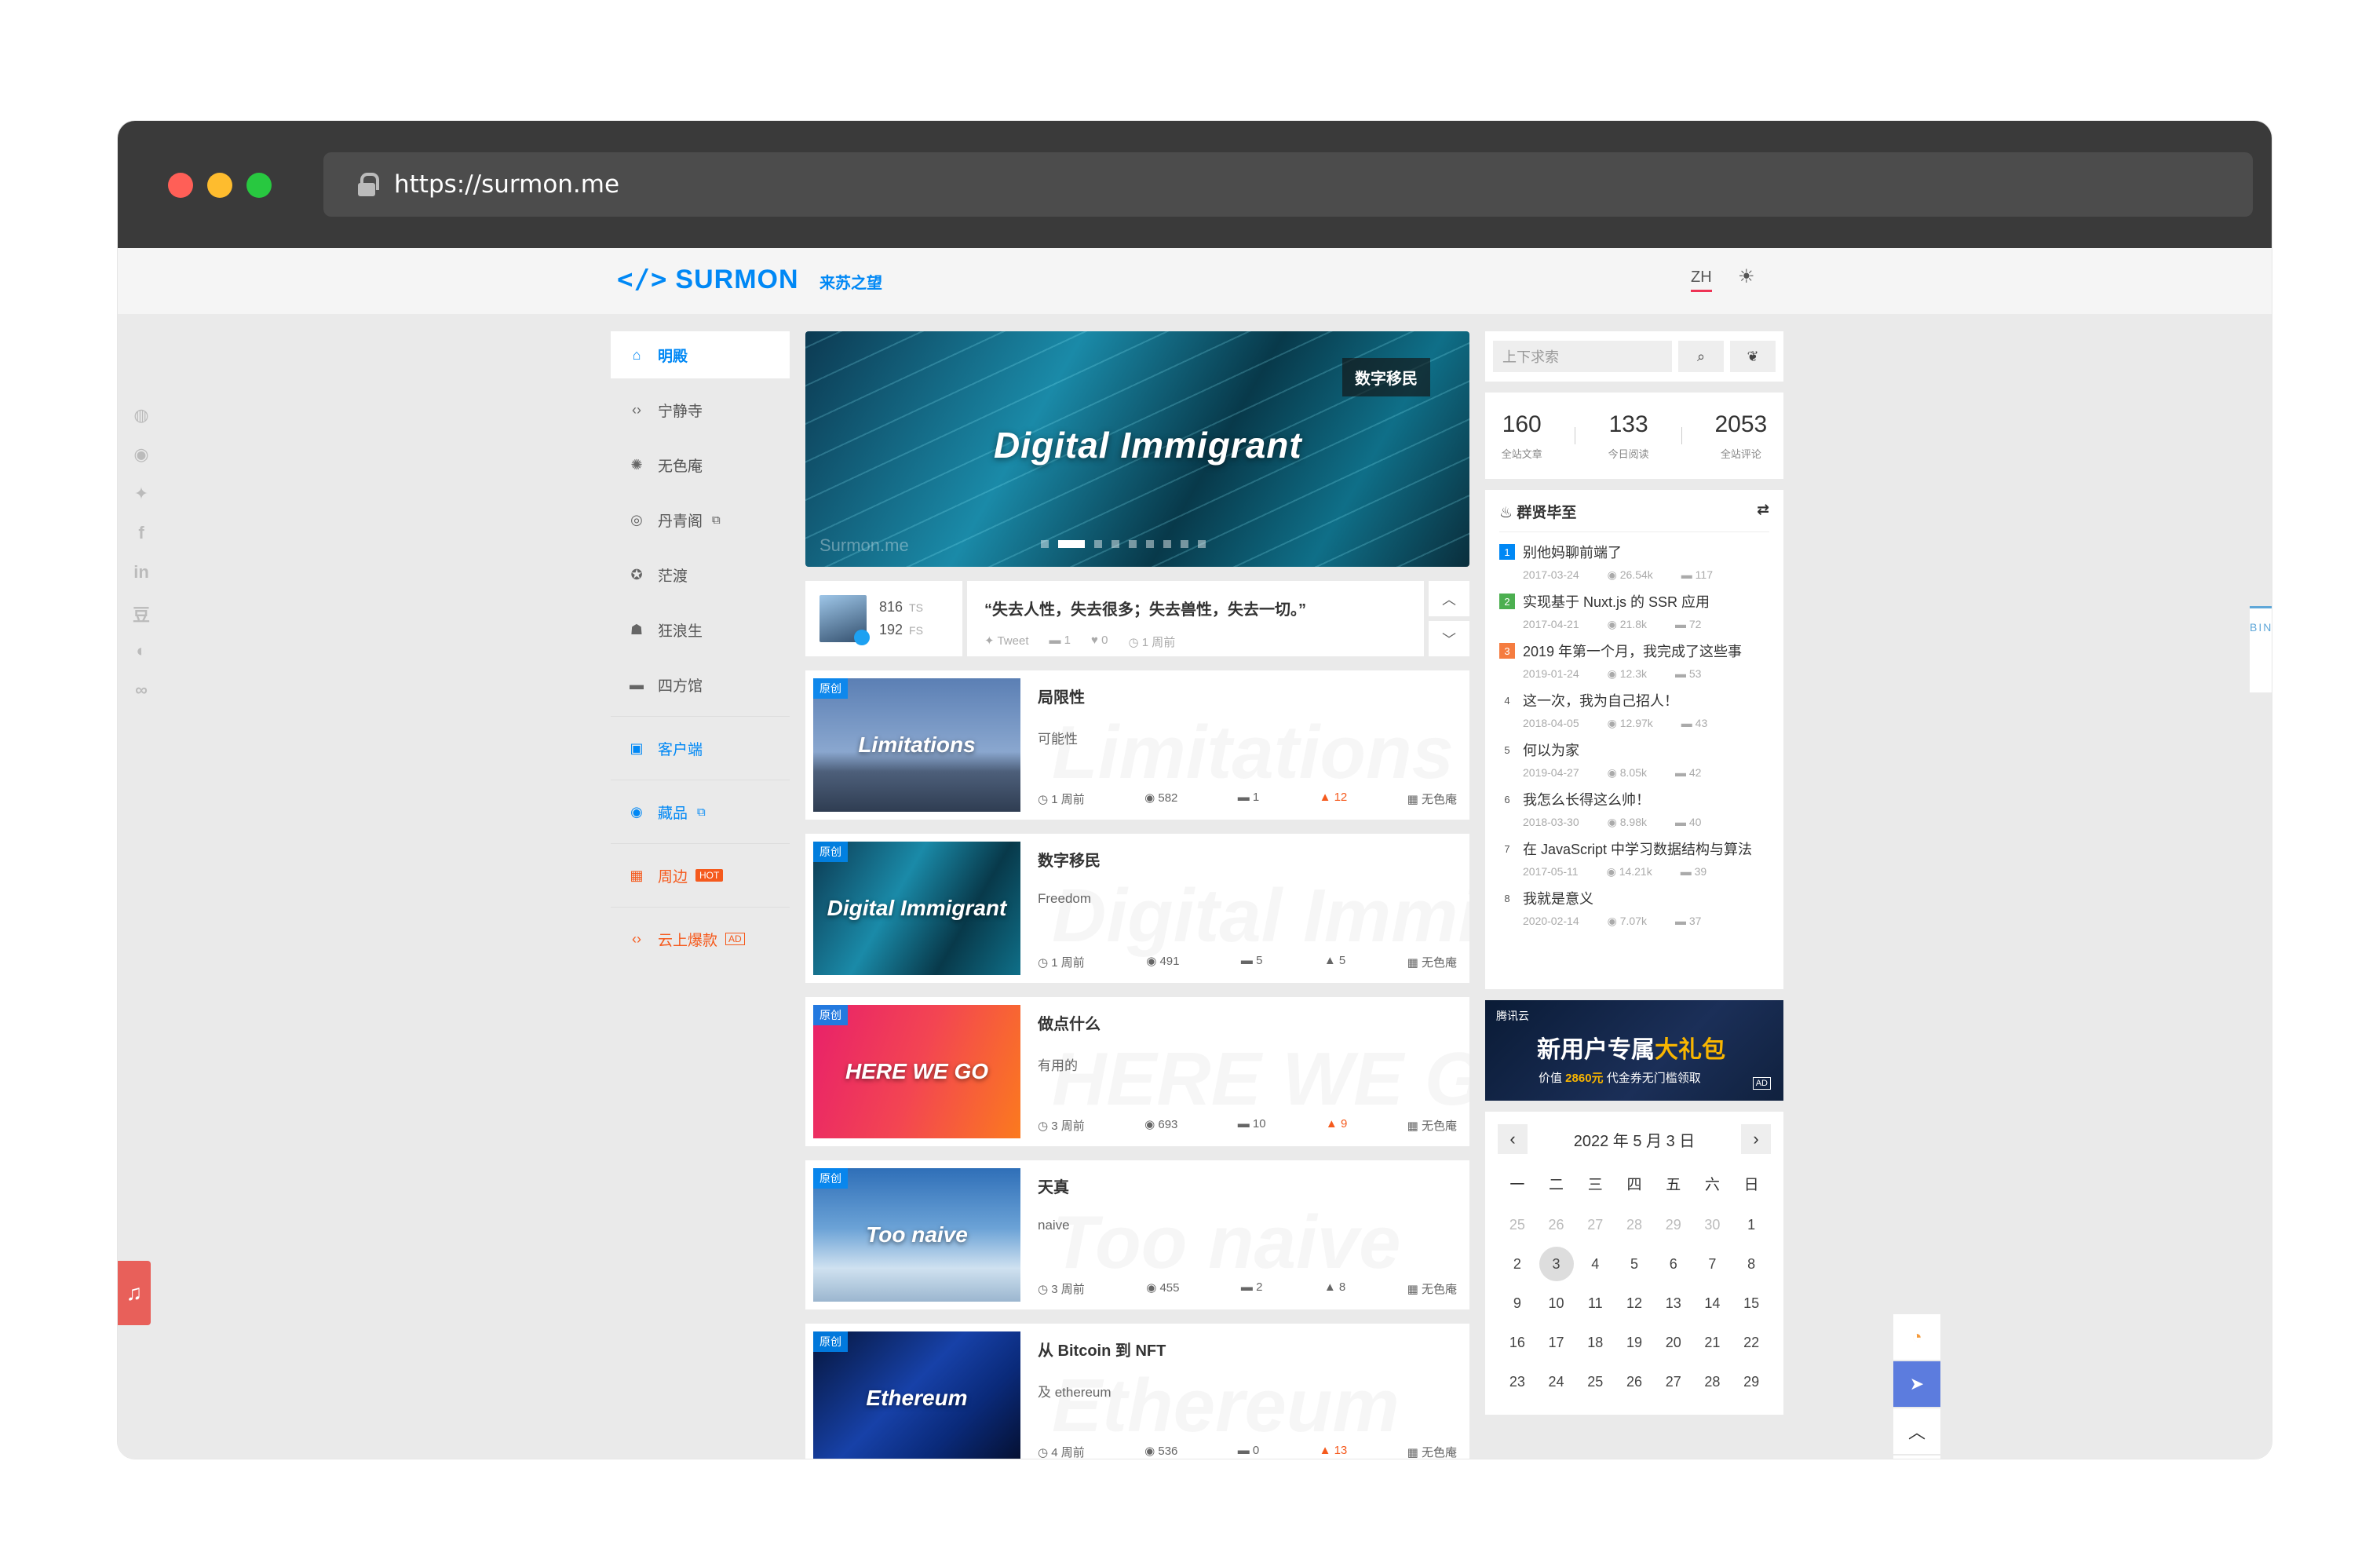 The width and height of the screenshot is (2380, 1567). Describe the element at coordinates (1634, 661) in the screenshot. I see `hot-article-item: 3 2019 年第一个月，我完成了这些事 2019-01-24 ◉ 12.3k ▬ 53` at that location.